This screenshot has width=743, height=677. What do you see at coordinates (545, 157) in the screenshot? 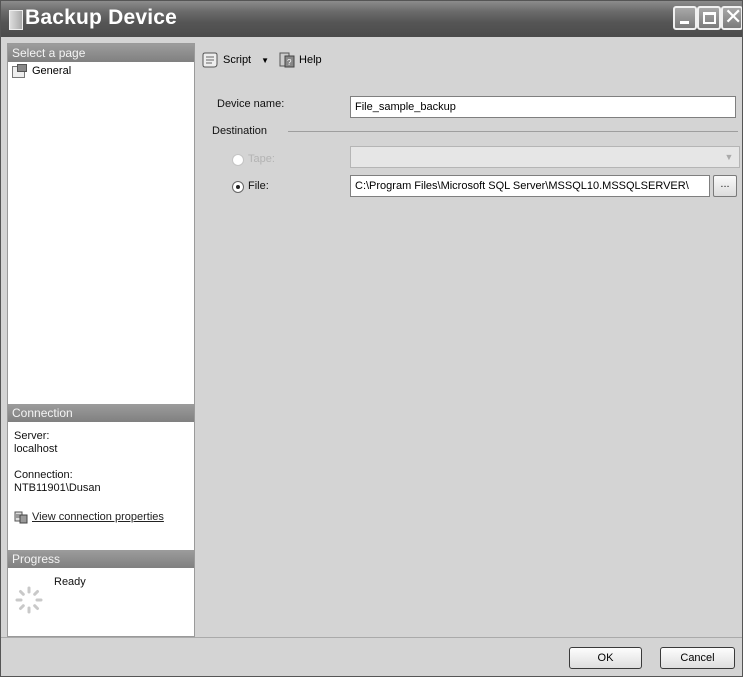
I see `tape-select: ▼` at bounding box center [545, 157].